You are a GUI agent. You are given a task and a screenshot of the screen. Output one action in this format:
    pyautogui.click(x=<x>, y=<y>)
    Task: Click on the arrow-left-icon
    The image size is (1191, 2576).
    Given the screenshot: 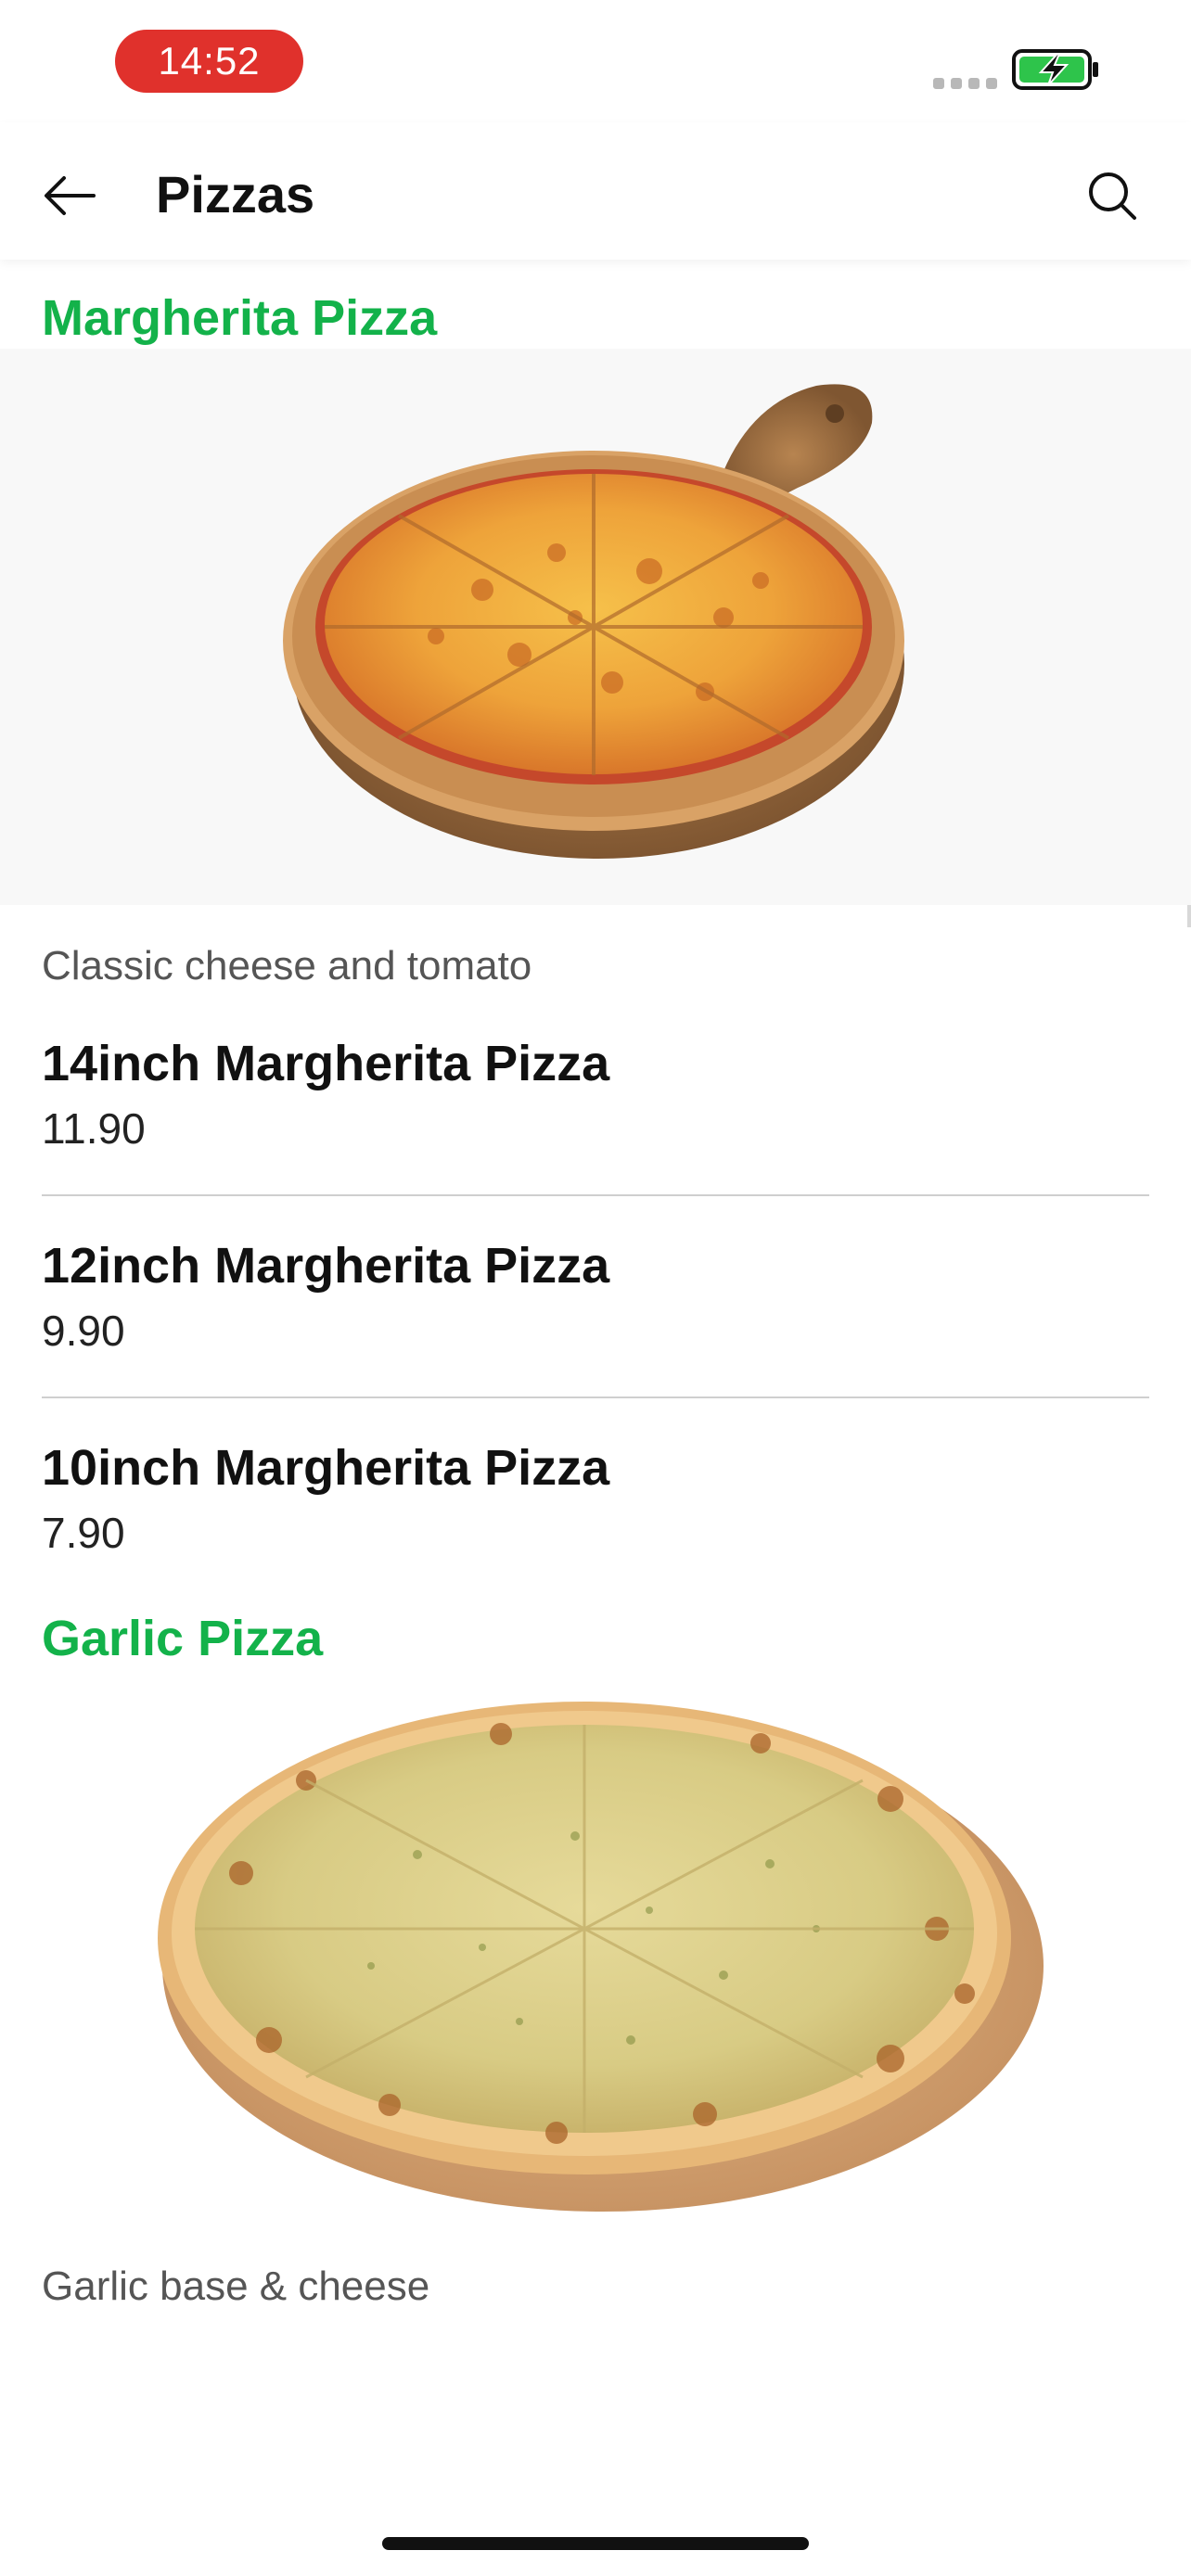 What is the action you would take?
    pyautogui.click(x=70, y=196)
    